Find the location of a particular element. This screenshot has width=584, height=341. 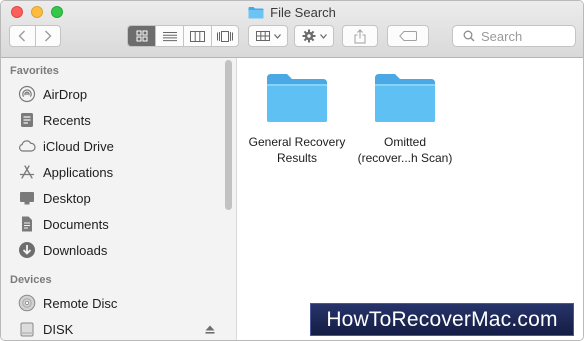

grid-icon is located at coordinates (141, 36).